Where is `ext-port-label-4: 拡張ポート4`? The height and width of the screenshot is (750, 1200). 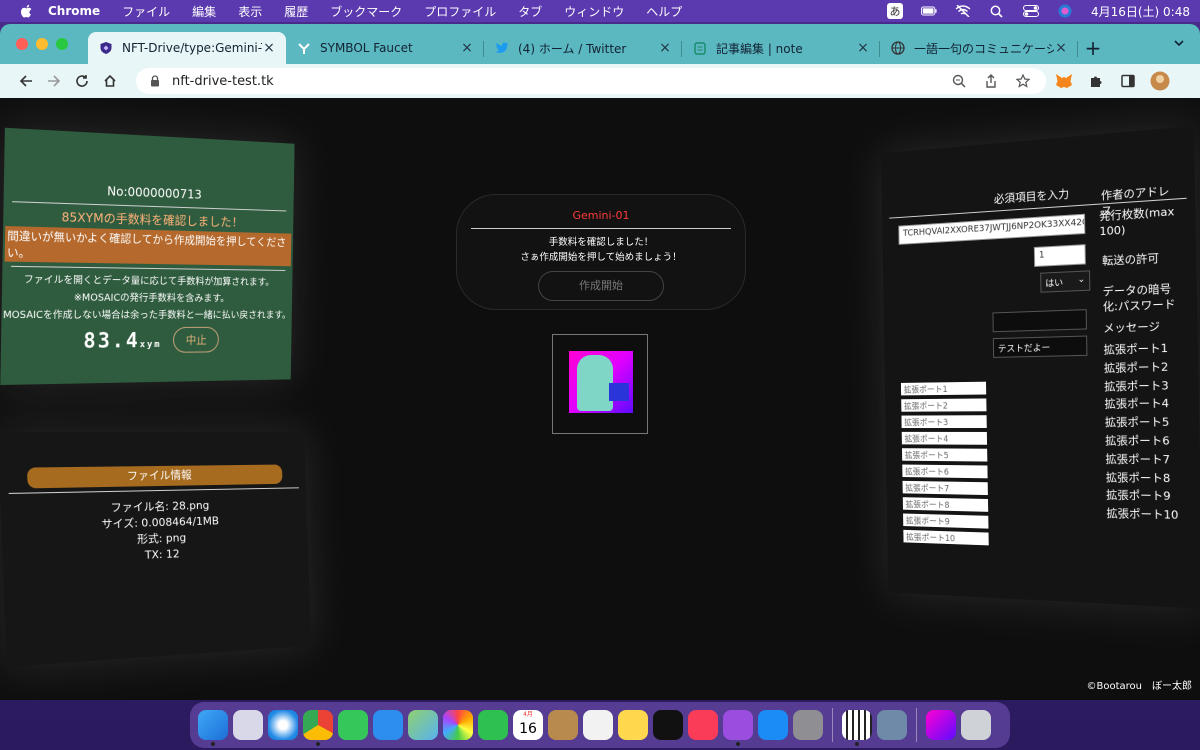 ext-port-label-4: 拡張ポート4 is located at coordinates (1137, 404).